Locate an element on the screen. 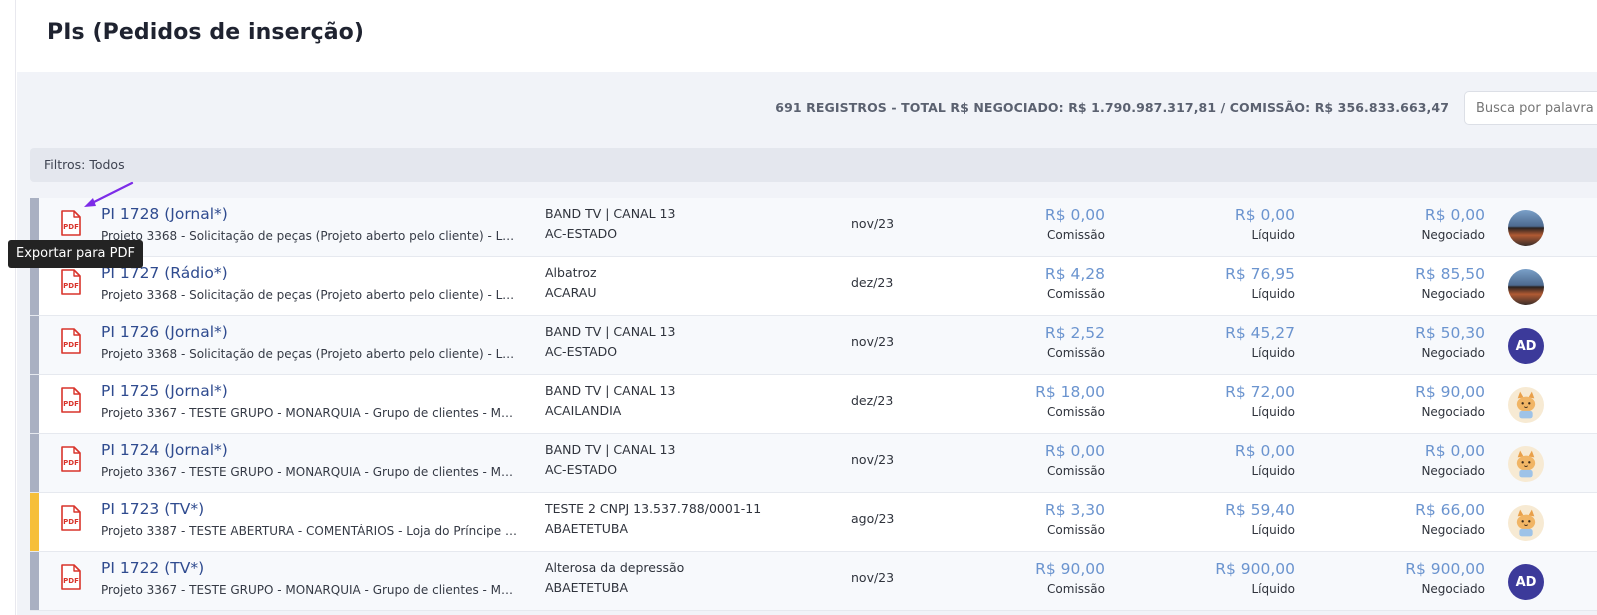 The width and height of the screenshot is (1597, 615). net-value: R$ 76,95 is located at coordinates (1260, 274).